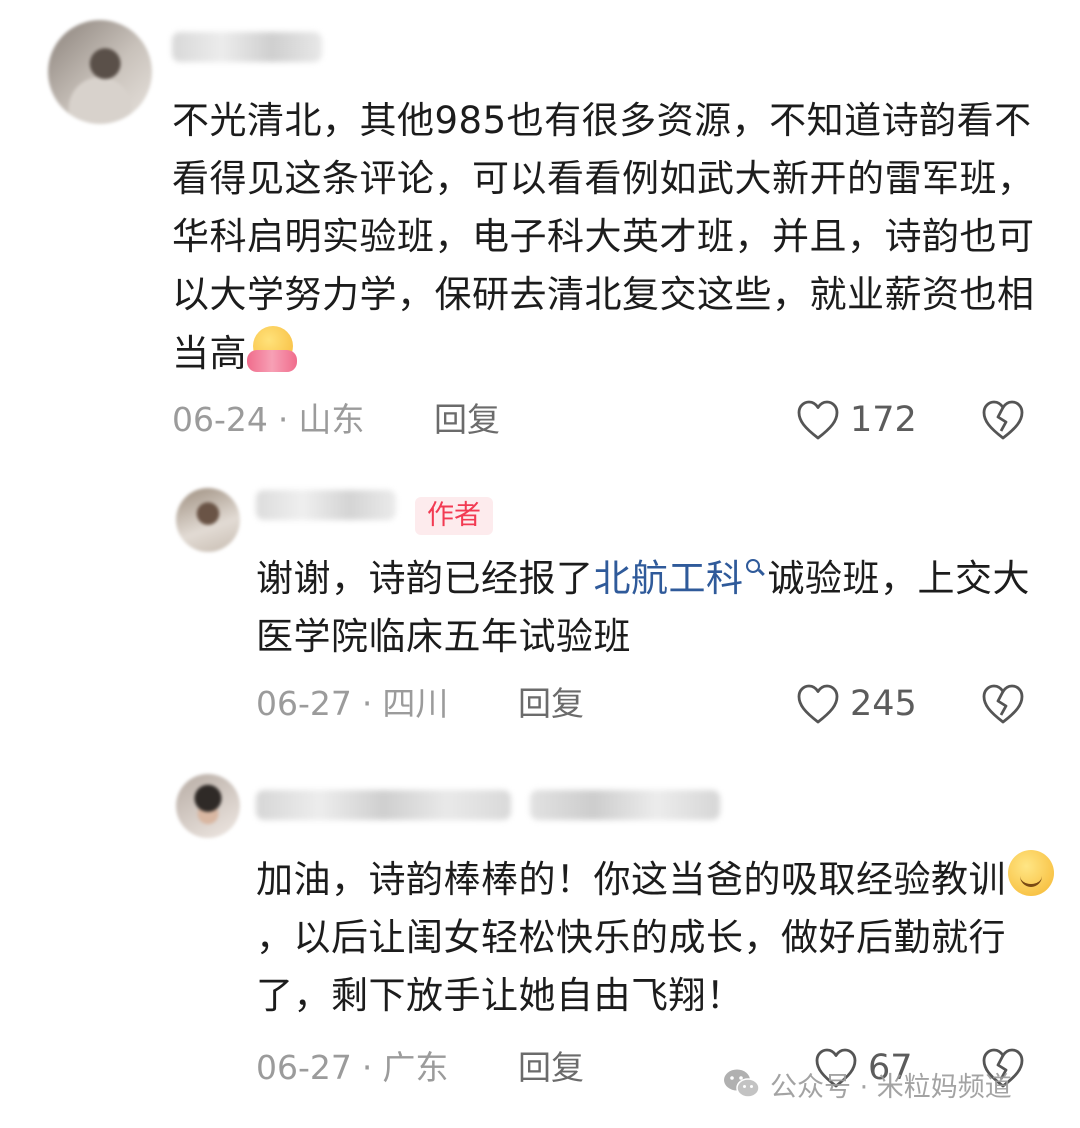 The image size is (1080, 1128). Describe the element at coordinates (415, 703) in the screenshot. I see `comment-location: 四川` at that location.